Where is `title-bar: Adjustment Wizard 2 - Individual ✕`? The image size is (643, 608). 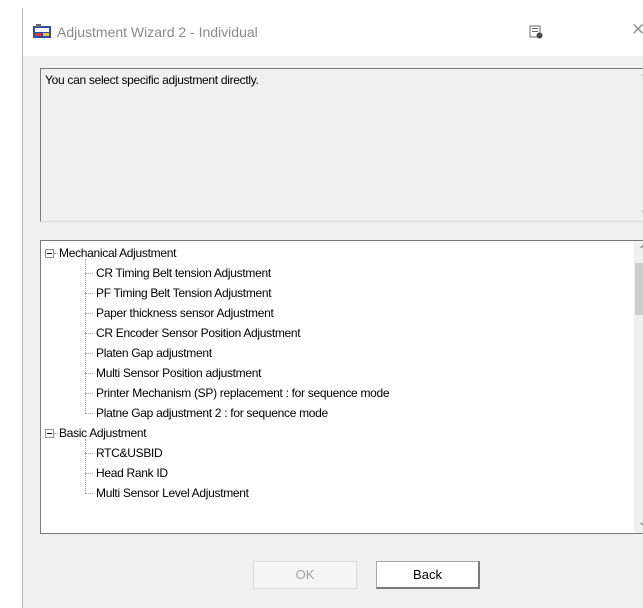 title-bar: Adjustment Wizard 2 - Individual ✕ is located at coordinates (333, 32).